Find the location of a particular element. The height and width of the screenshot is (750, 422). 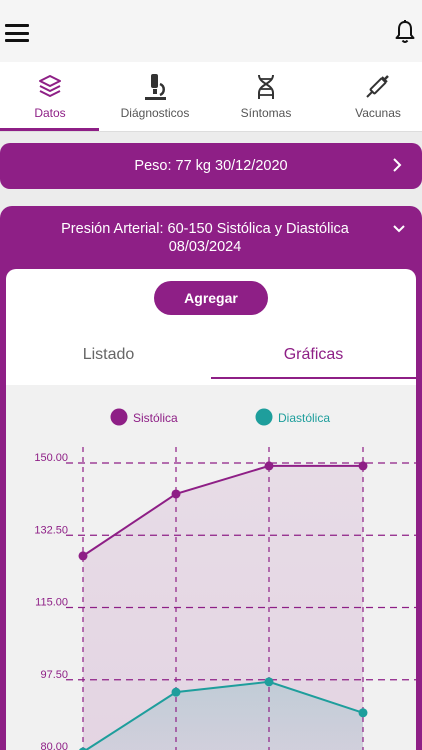

tab-datos: Datos is located at coordinates (50, 97).